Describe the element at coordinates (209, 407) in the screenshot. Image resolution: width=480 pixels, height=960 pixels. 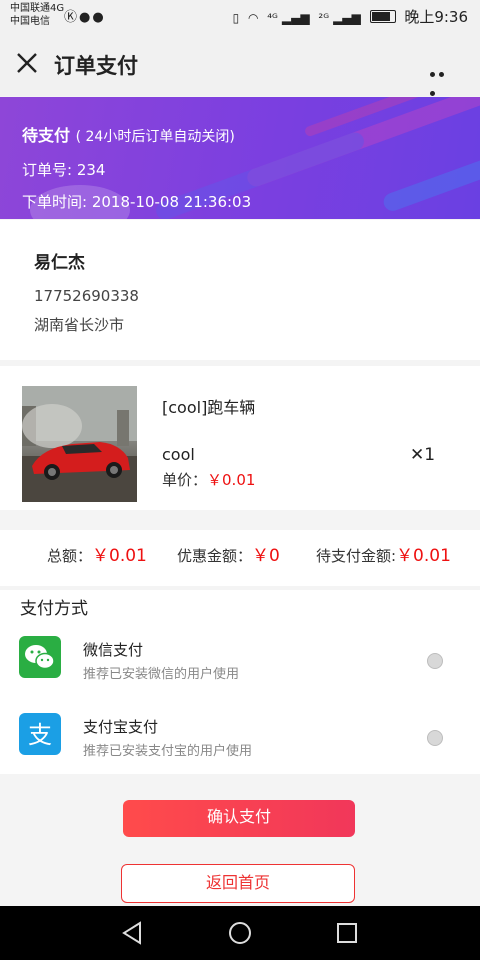
I see `product-name: [cool]跑车辆` at that location.